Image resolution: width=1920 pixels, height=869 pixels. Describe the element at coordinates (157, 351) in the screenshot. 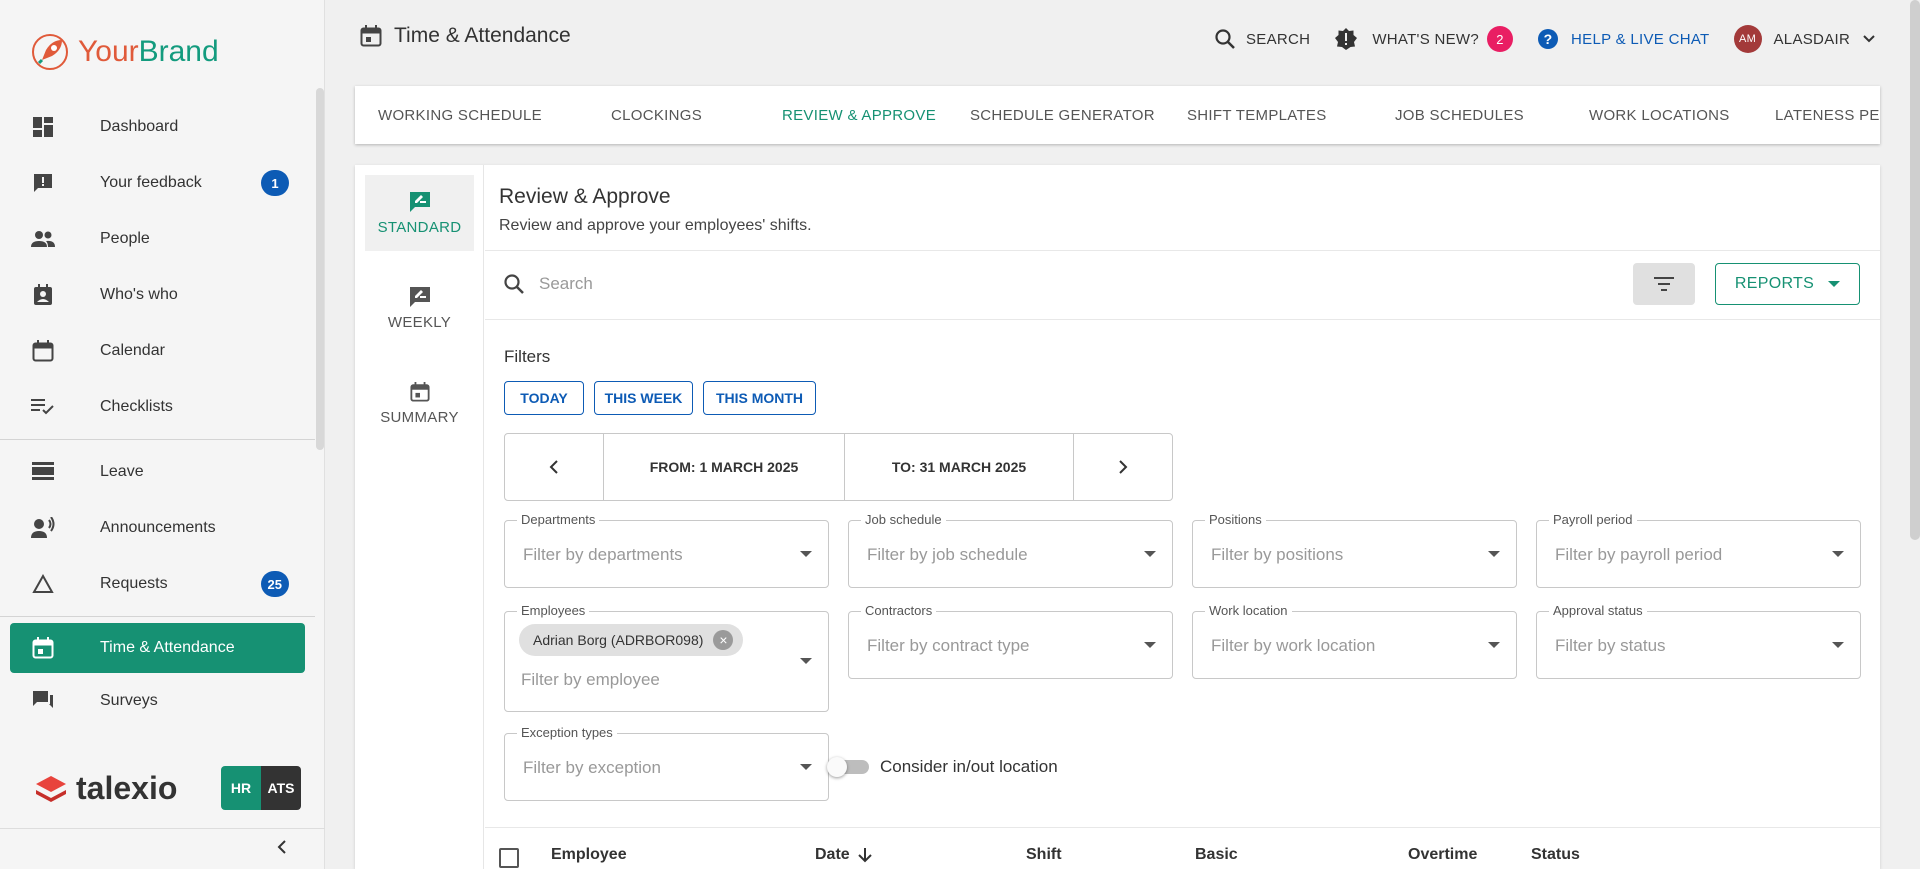

I see `sidebar-item-calendar: Calendar` at that location.